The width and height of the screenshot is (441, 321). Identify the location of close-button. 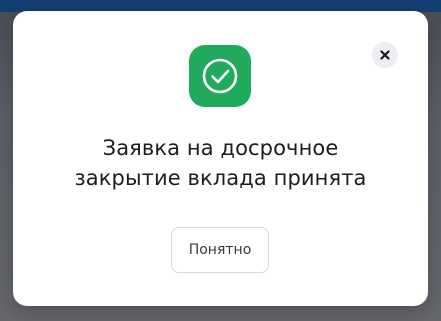
(385, 55).